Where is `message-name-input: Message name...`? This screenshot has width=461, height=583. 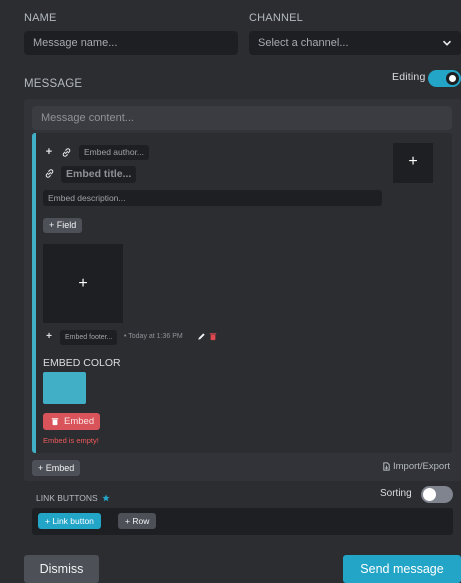
message-name-input: Message name... is located at coordinates (131, 43).